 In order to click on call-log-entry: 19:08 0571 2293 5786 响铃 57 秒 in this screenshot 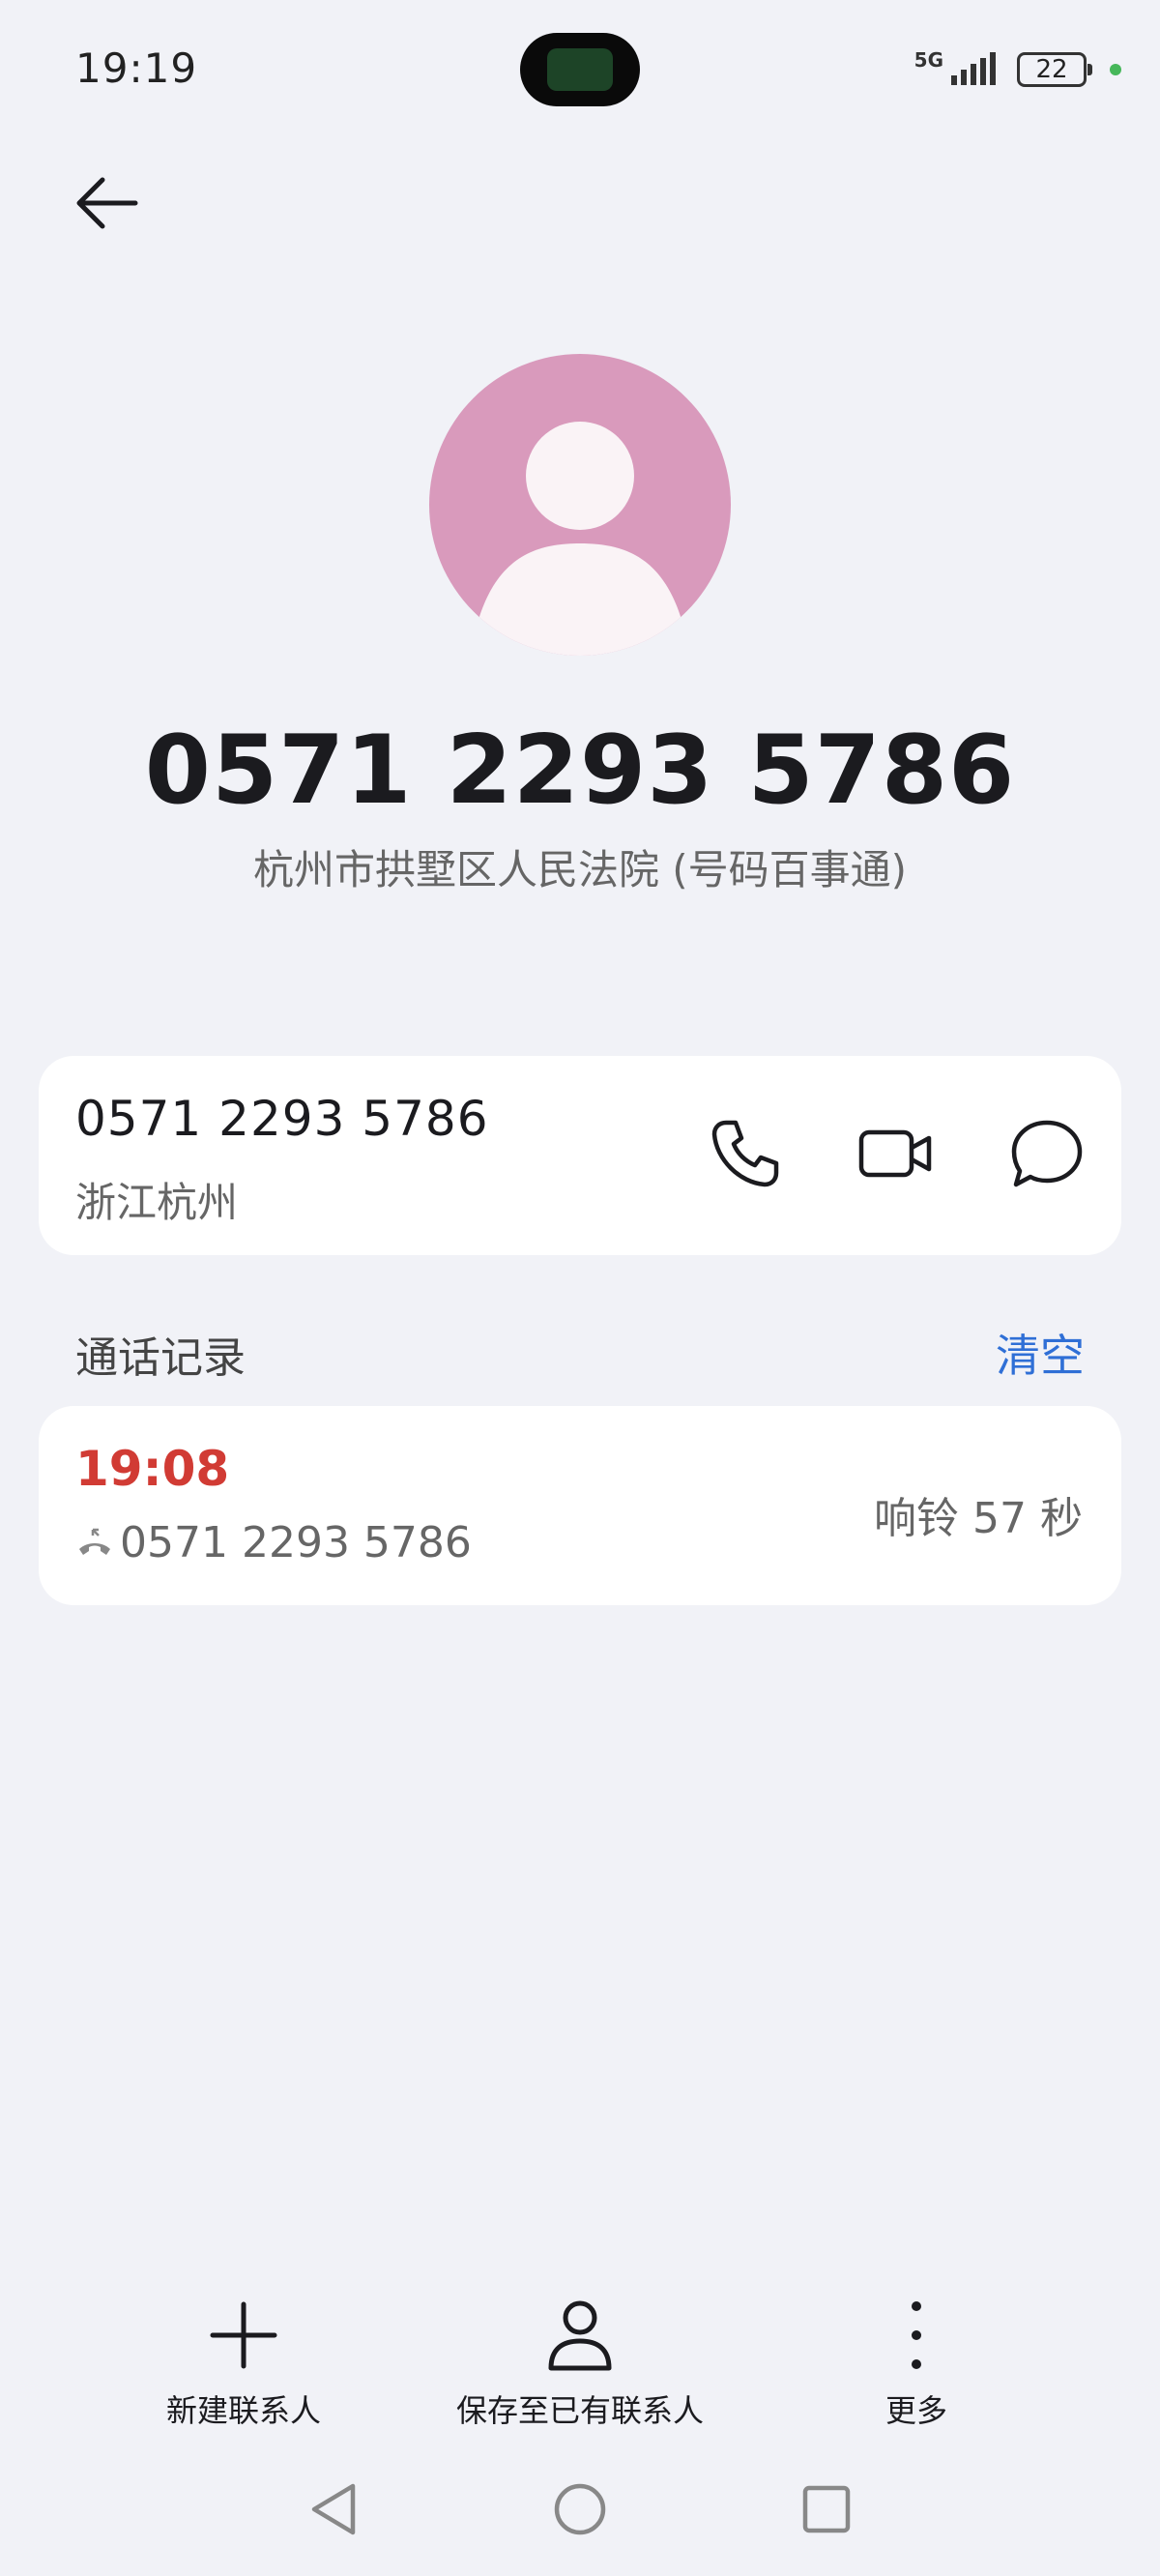, I will do `click(580, 1505)`.